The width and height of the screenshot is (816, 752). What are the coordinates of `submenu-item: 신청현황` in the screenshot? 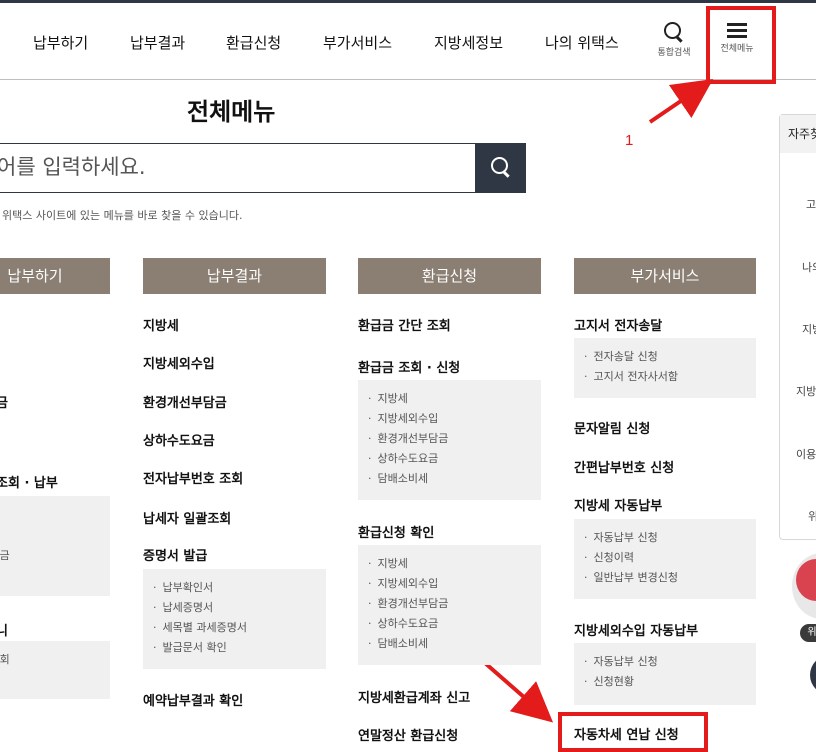 It's located at (670, 682).